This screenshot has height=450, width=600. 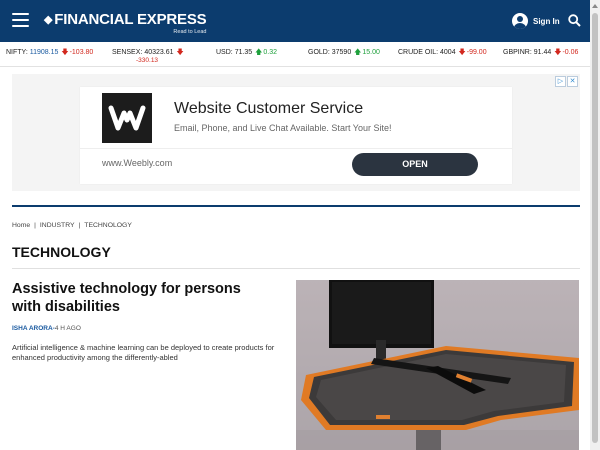 What do you see at coordinates (574, 20) in the screenshot?
I see `search-icon` at bounding box center [574, 20].